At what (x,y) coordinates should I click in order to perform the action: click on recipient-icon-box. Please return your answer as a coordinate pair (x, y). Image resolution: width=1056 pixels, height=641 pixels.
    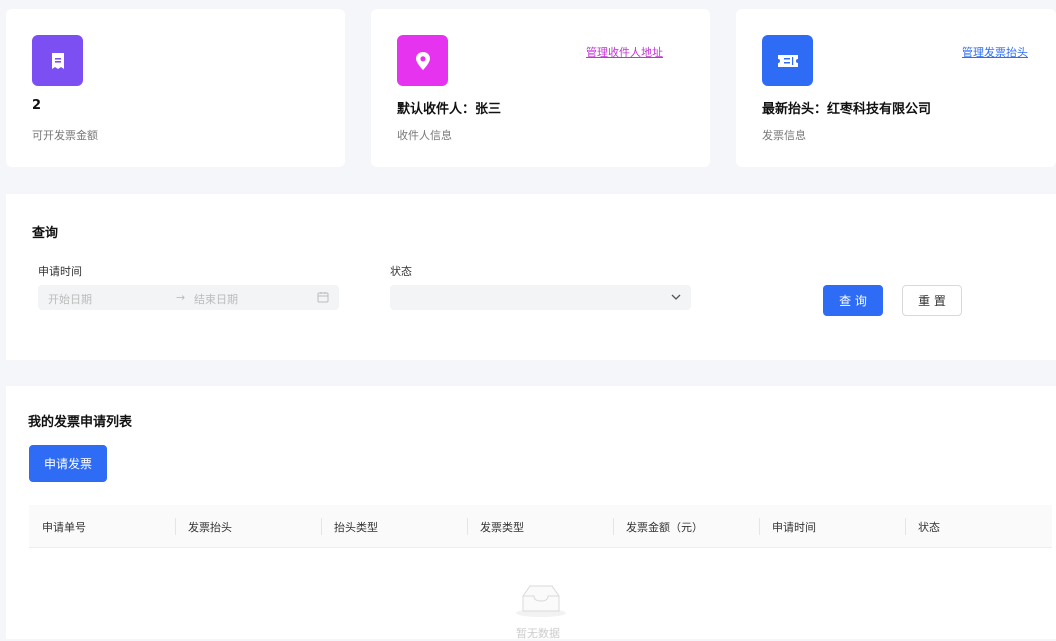
    Looking at the image, I should click on (422, 60).